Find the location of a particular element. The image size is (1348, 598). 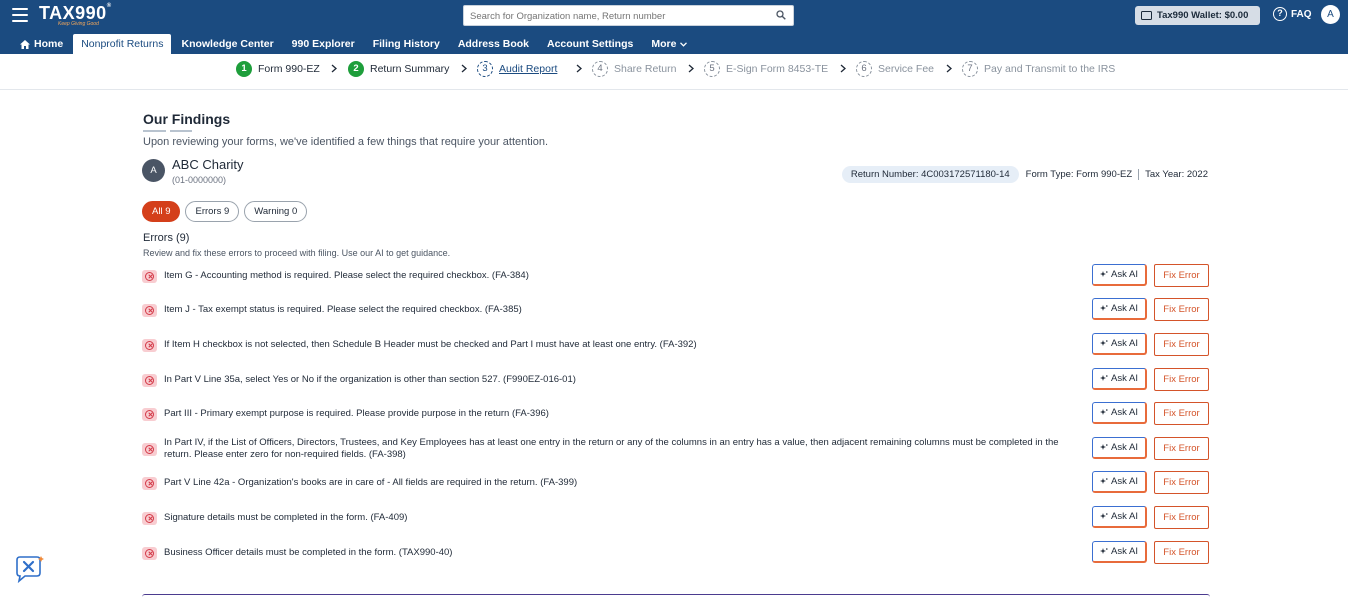

search-box is located at coordinates (628, 15).